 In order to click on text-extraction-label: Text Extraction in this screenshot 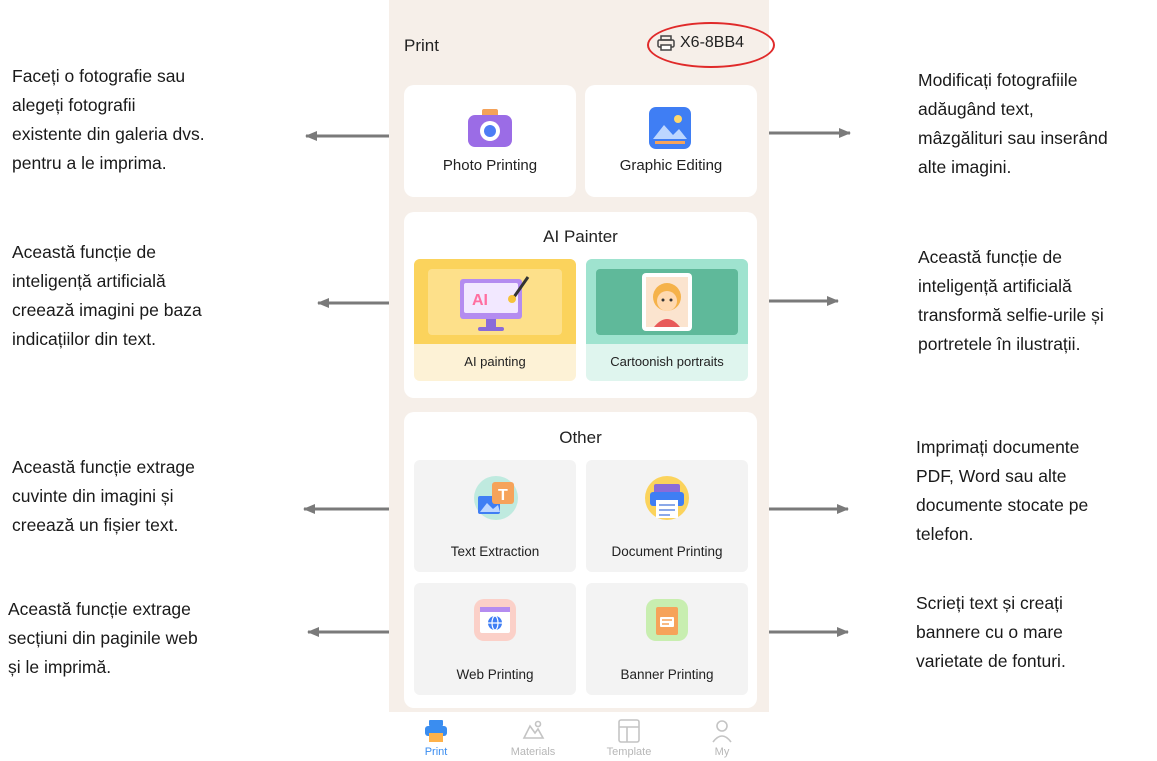, I will do `click(495, 551)`.